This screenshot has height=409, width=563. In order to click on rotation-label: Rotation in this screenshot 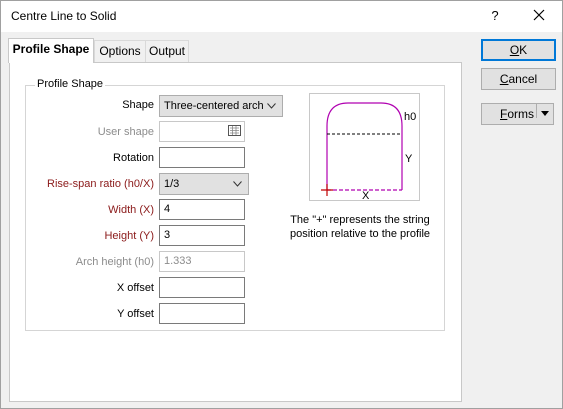, I will do `click(133, 158)`.